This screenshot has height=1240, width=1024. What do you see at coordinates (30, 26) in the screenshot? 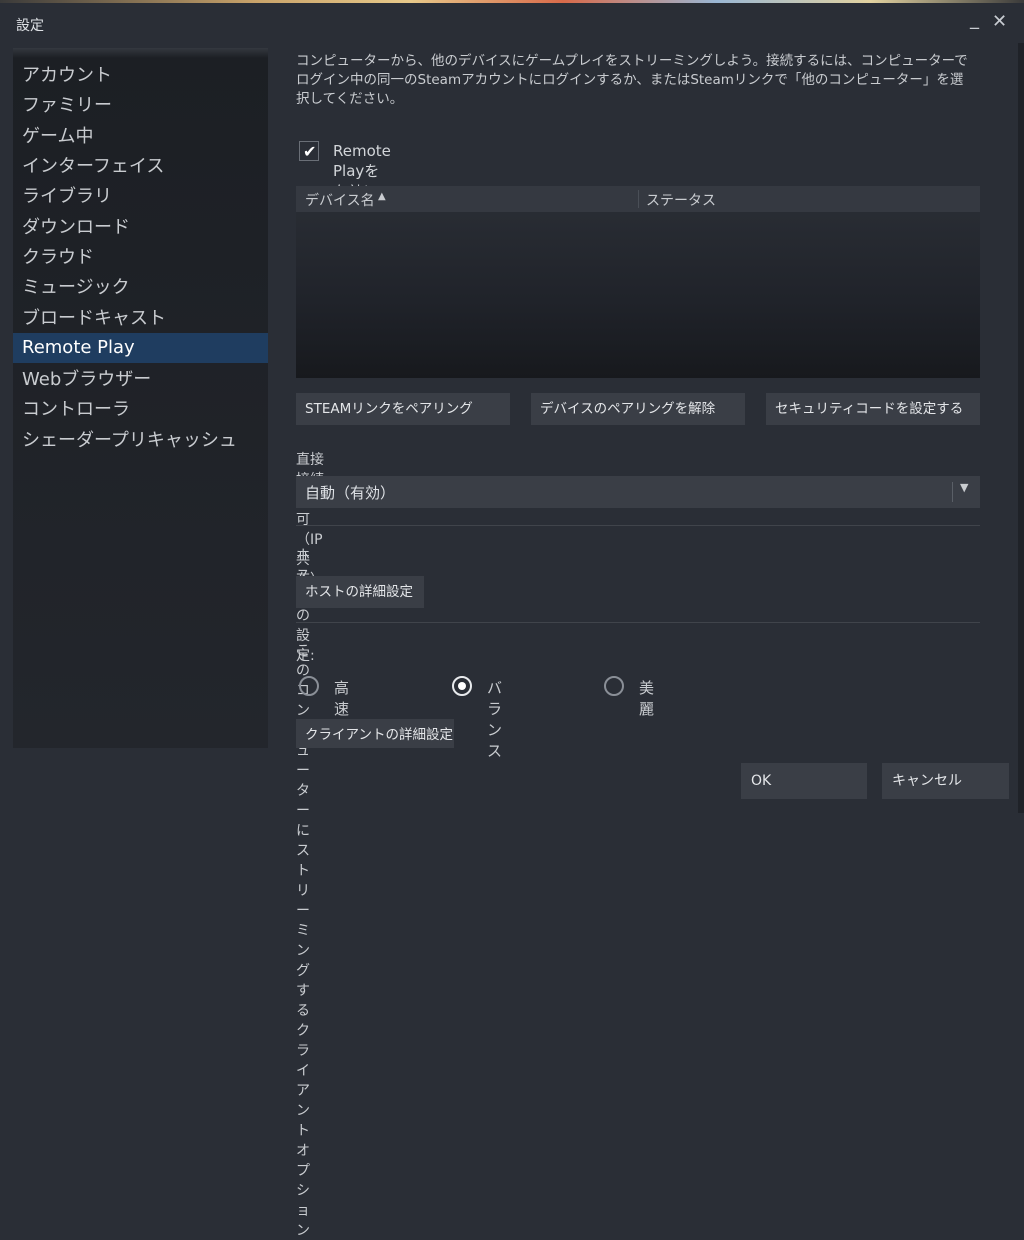
I see `window-title: 設定` at bounding box center [30, 26].